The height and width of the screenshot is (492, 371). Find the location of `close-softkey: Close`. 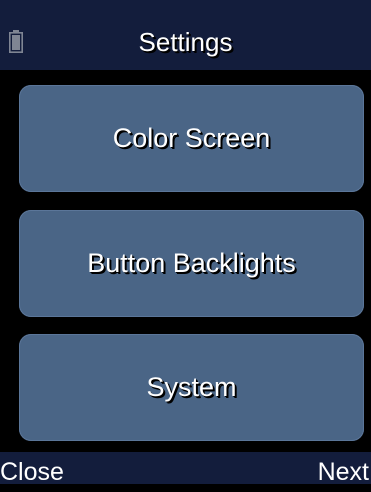

close-softkey: Close is located at coordinates (32, 469).